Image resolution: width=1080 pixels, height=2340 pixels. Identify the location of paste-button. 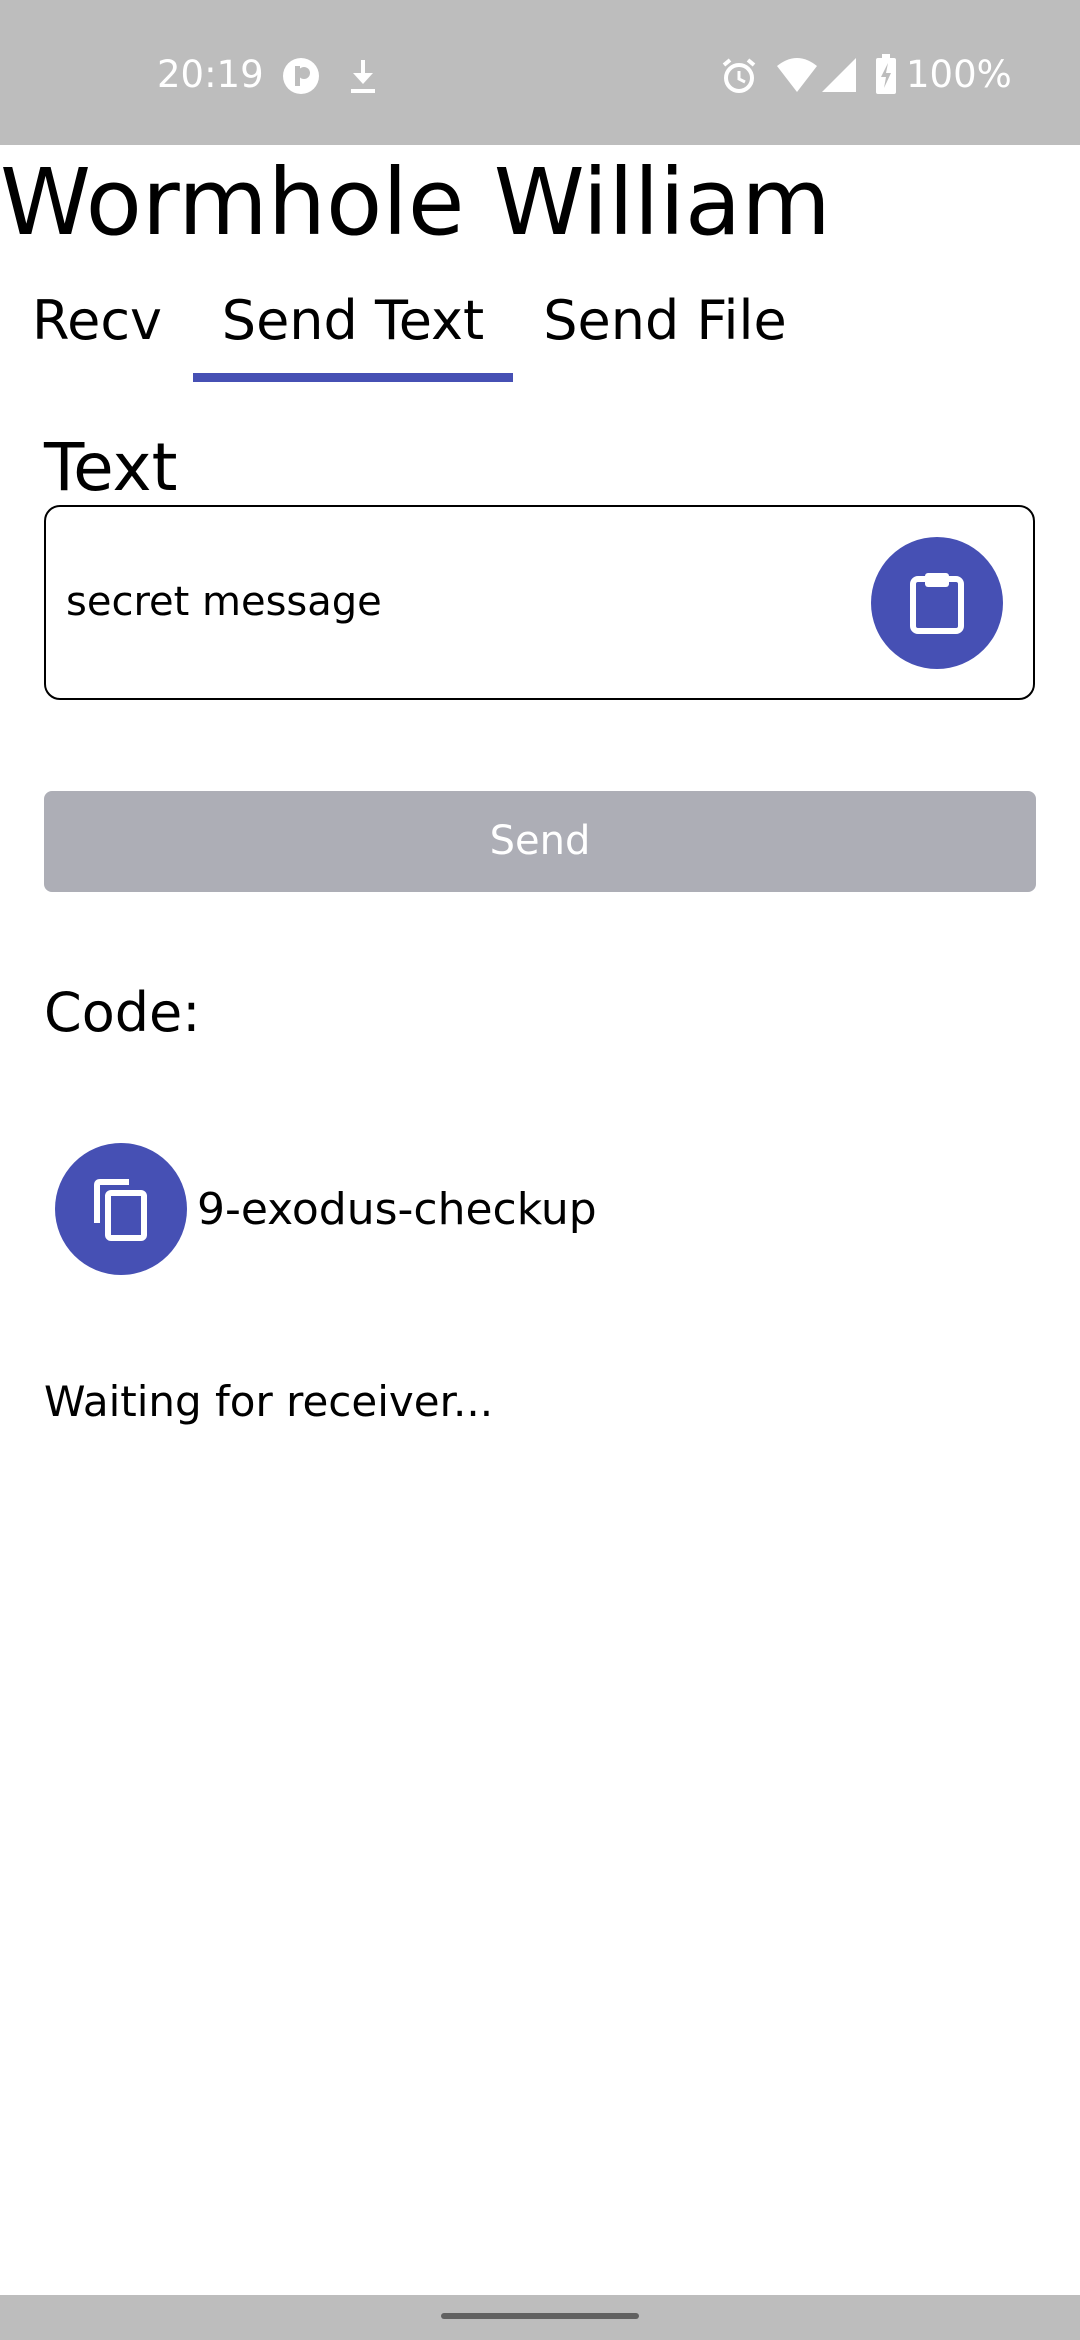
(937, 603).